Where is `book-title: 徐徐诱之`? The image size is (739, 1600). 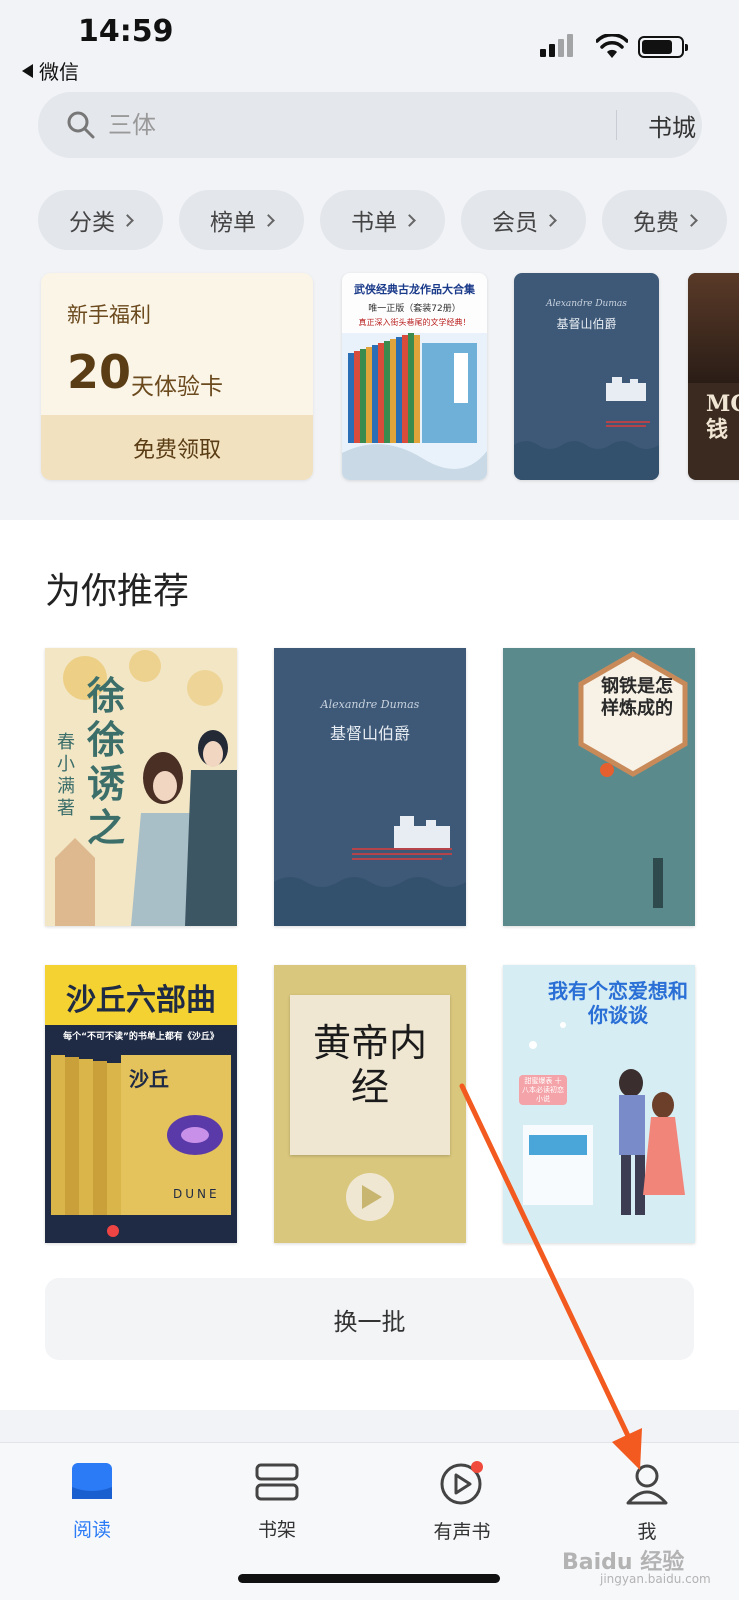
book-title: 徐徐诱之 is located at coordinates (106, 761).